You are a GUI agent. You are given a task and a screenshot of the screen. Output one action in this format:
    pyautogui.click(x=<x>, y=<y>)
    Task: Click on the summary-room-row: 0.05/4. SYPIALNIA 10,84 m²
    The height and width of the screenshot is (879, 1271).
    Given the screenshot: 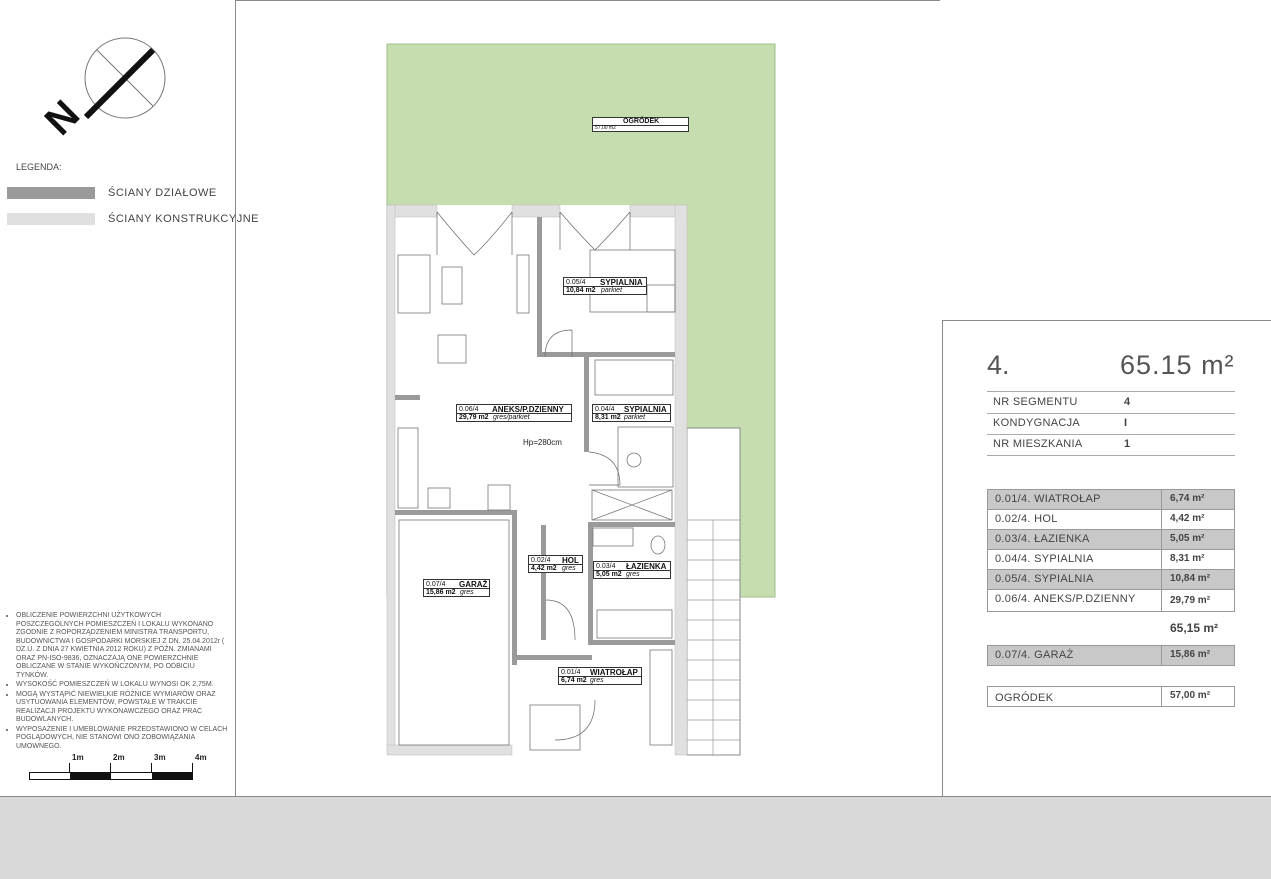 What is the action you would take?
    pyautogui.click(x=1111, y=580)
    